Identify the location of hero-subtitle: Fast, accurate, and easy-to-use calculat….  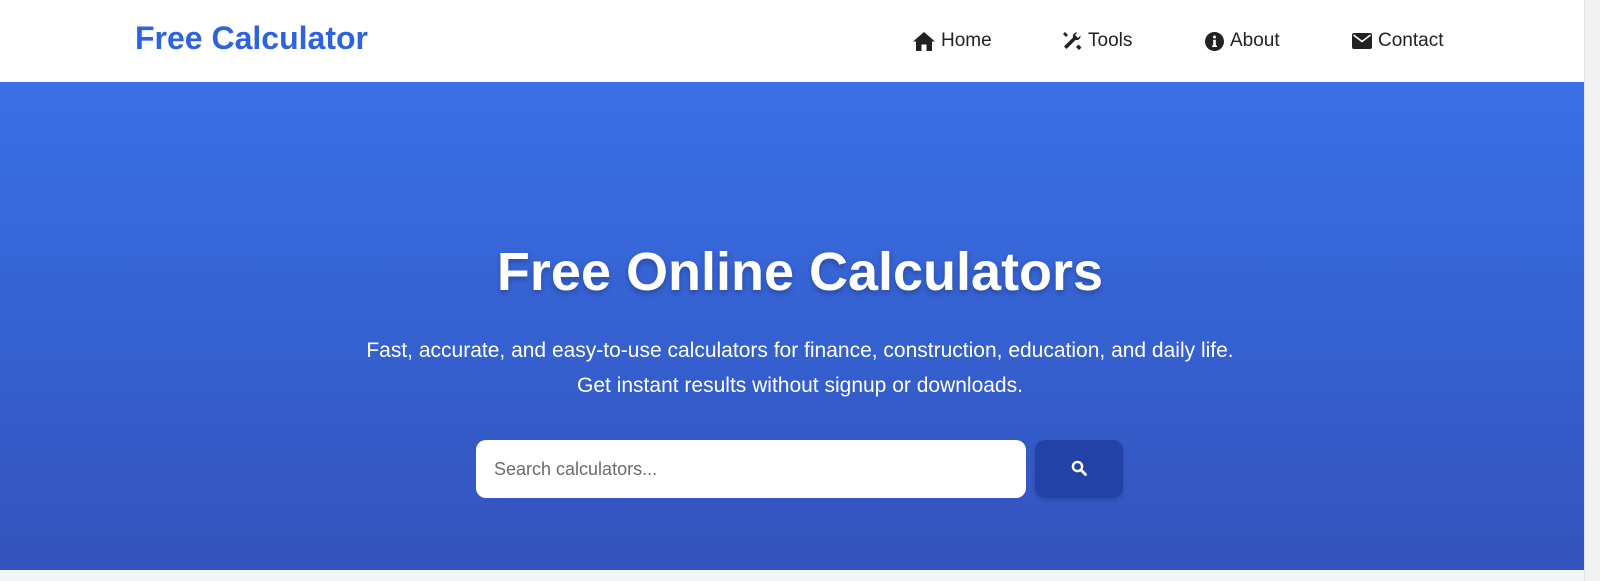
(800, 368).